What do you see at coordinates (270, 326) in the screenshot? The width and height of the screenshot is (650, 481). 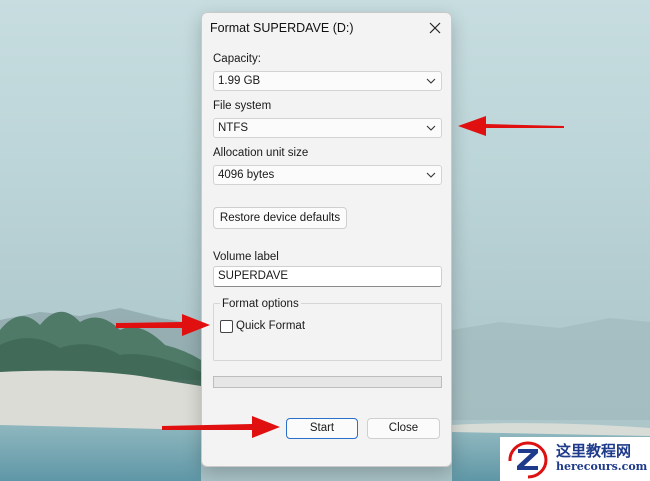 I see `quick-format-label: Quick Format` at bounding box center [270, 326].